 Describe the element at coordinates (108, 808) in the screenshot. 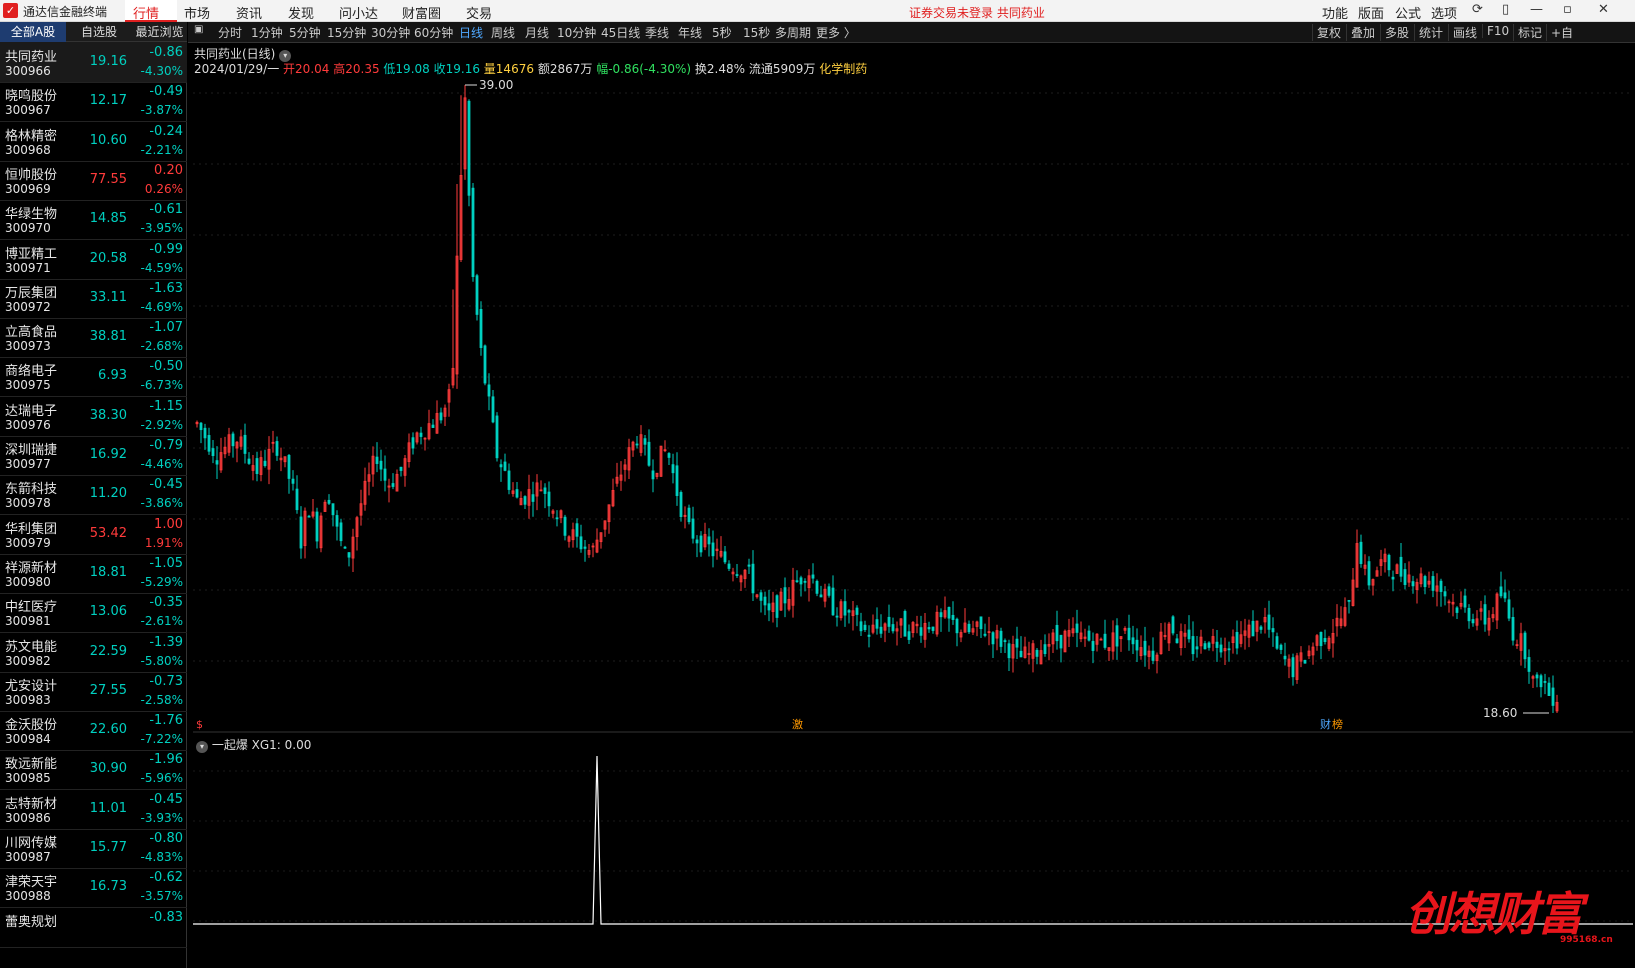

I see `stock-price: 11.01` at that location.